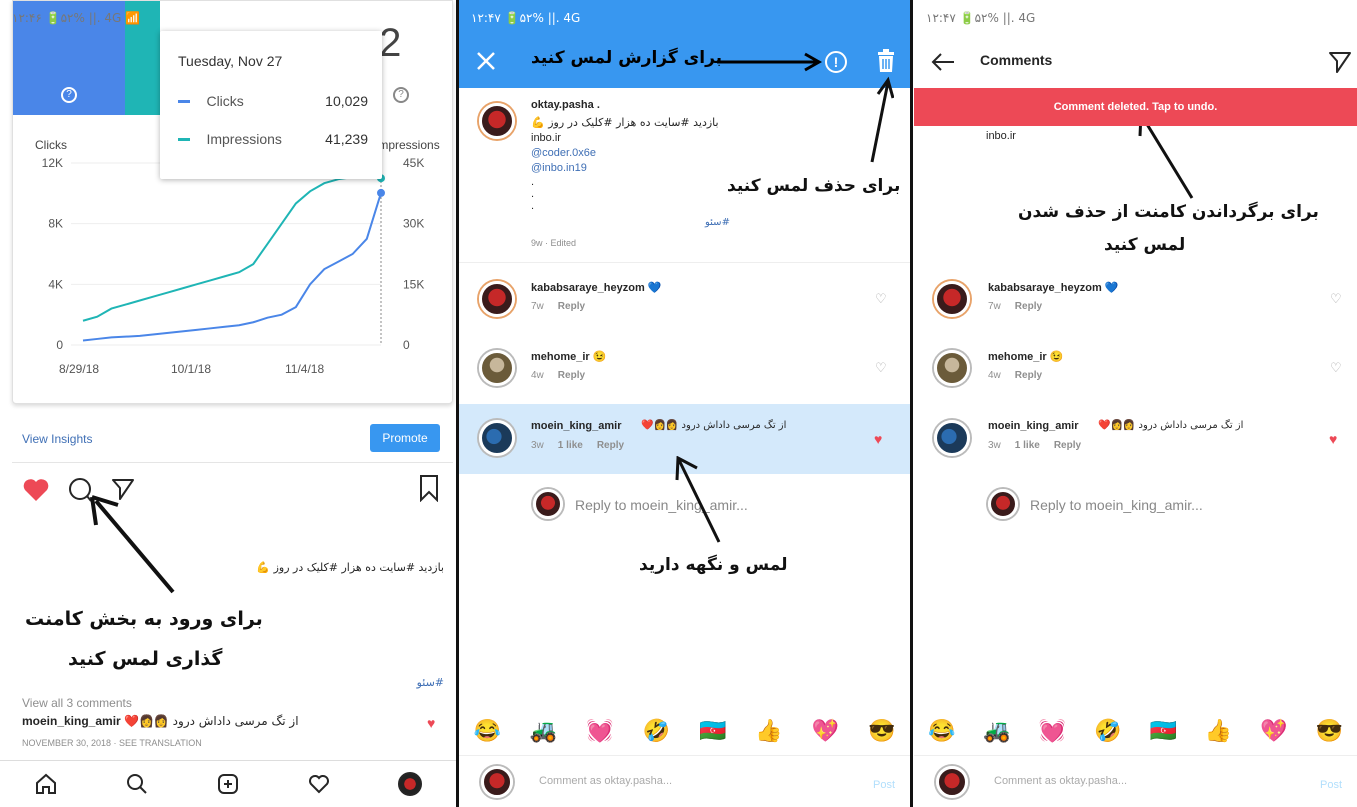 The height and width of the screenshot is (807, 1357). What do you see at coordinates (770, 62) in the screenshot?
I see `annotation-arrow` at bounding box center [770, 62].